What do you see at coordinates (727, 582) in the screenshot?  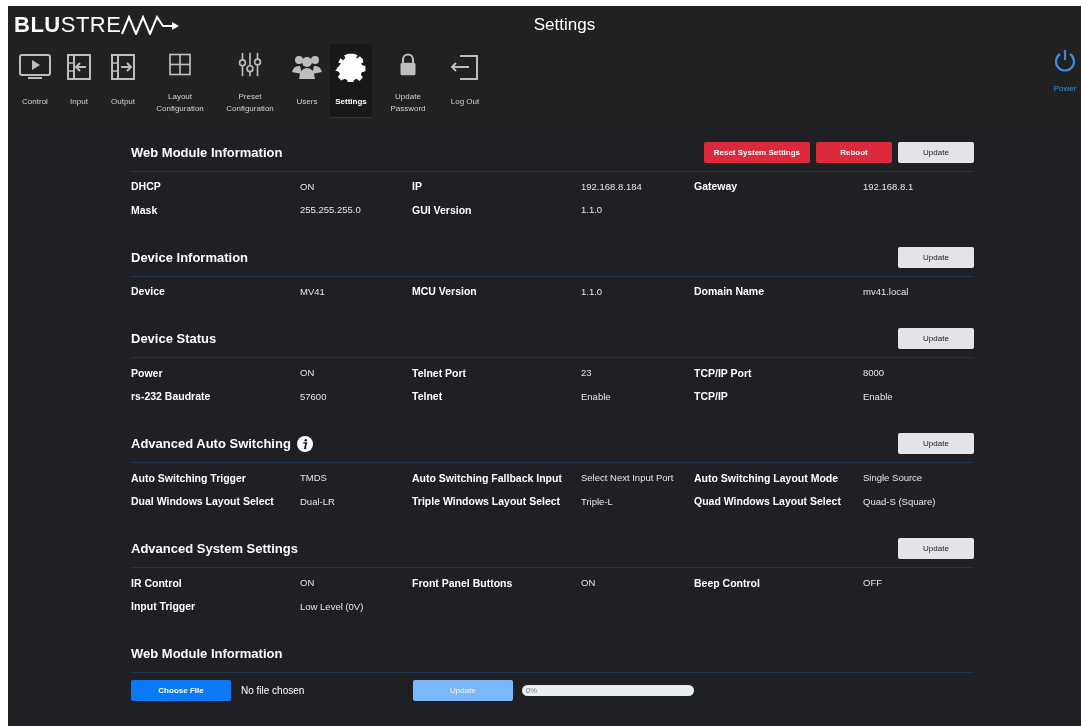 I see `field-label: Beep Control` at bounding box center [727, 582].